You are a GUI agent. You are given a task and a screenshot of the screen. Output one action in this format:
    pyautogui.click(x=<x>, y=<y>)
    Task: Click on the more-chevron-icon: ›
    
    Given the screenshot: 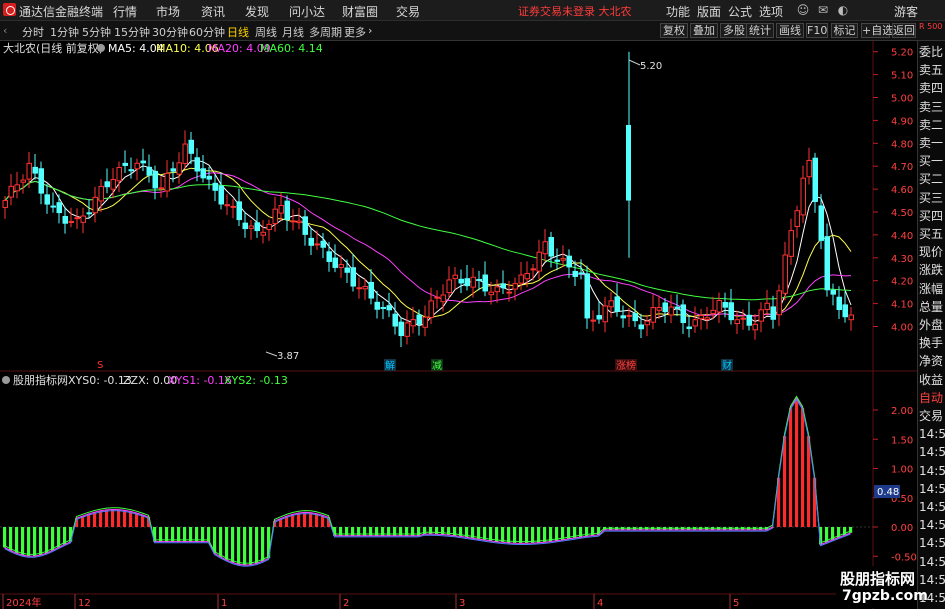 What is the action you would take?
    pyautogui.click(x=370, y=30)
    